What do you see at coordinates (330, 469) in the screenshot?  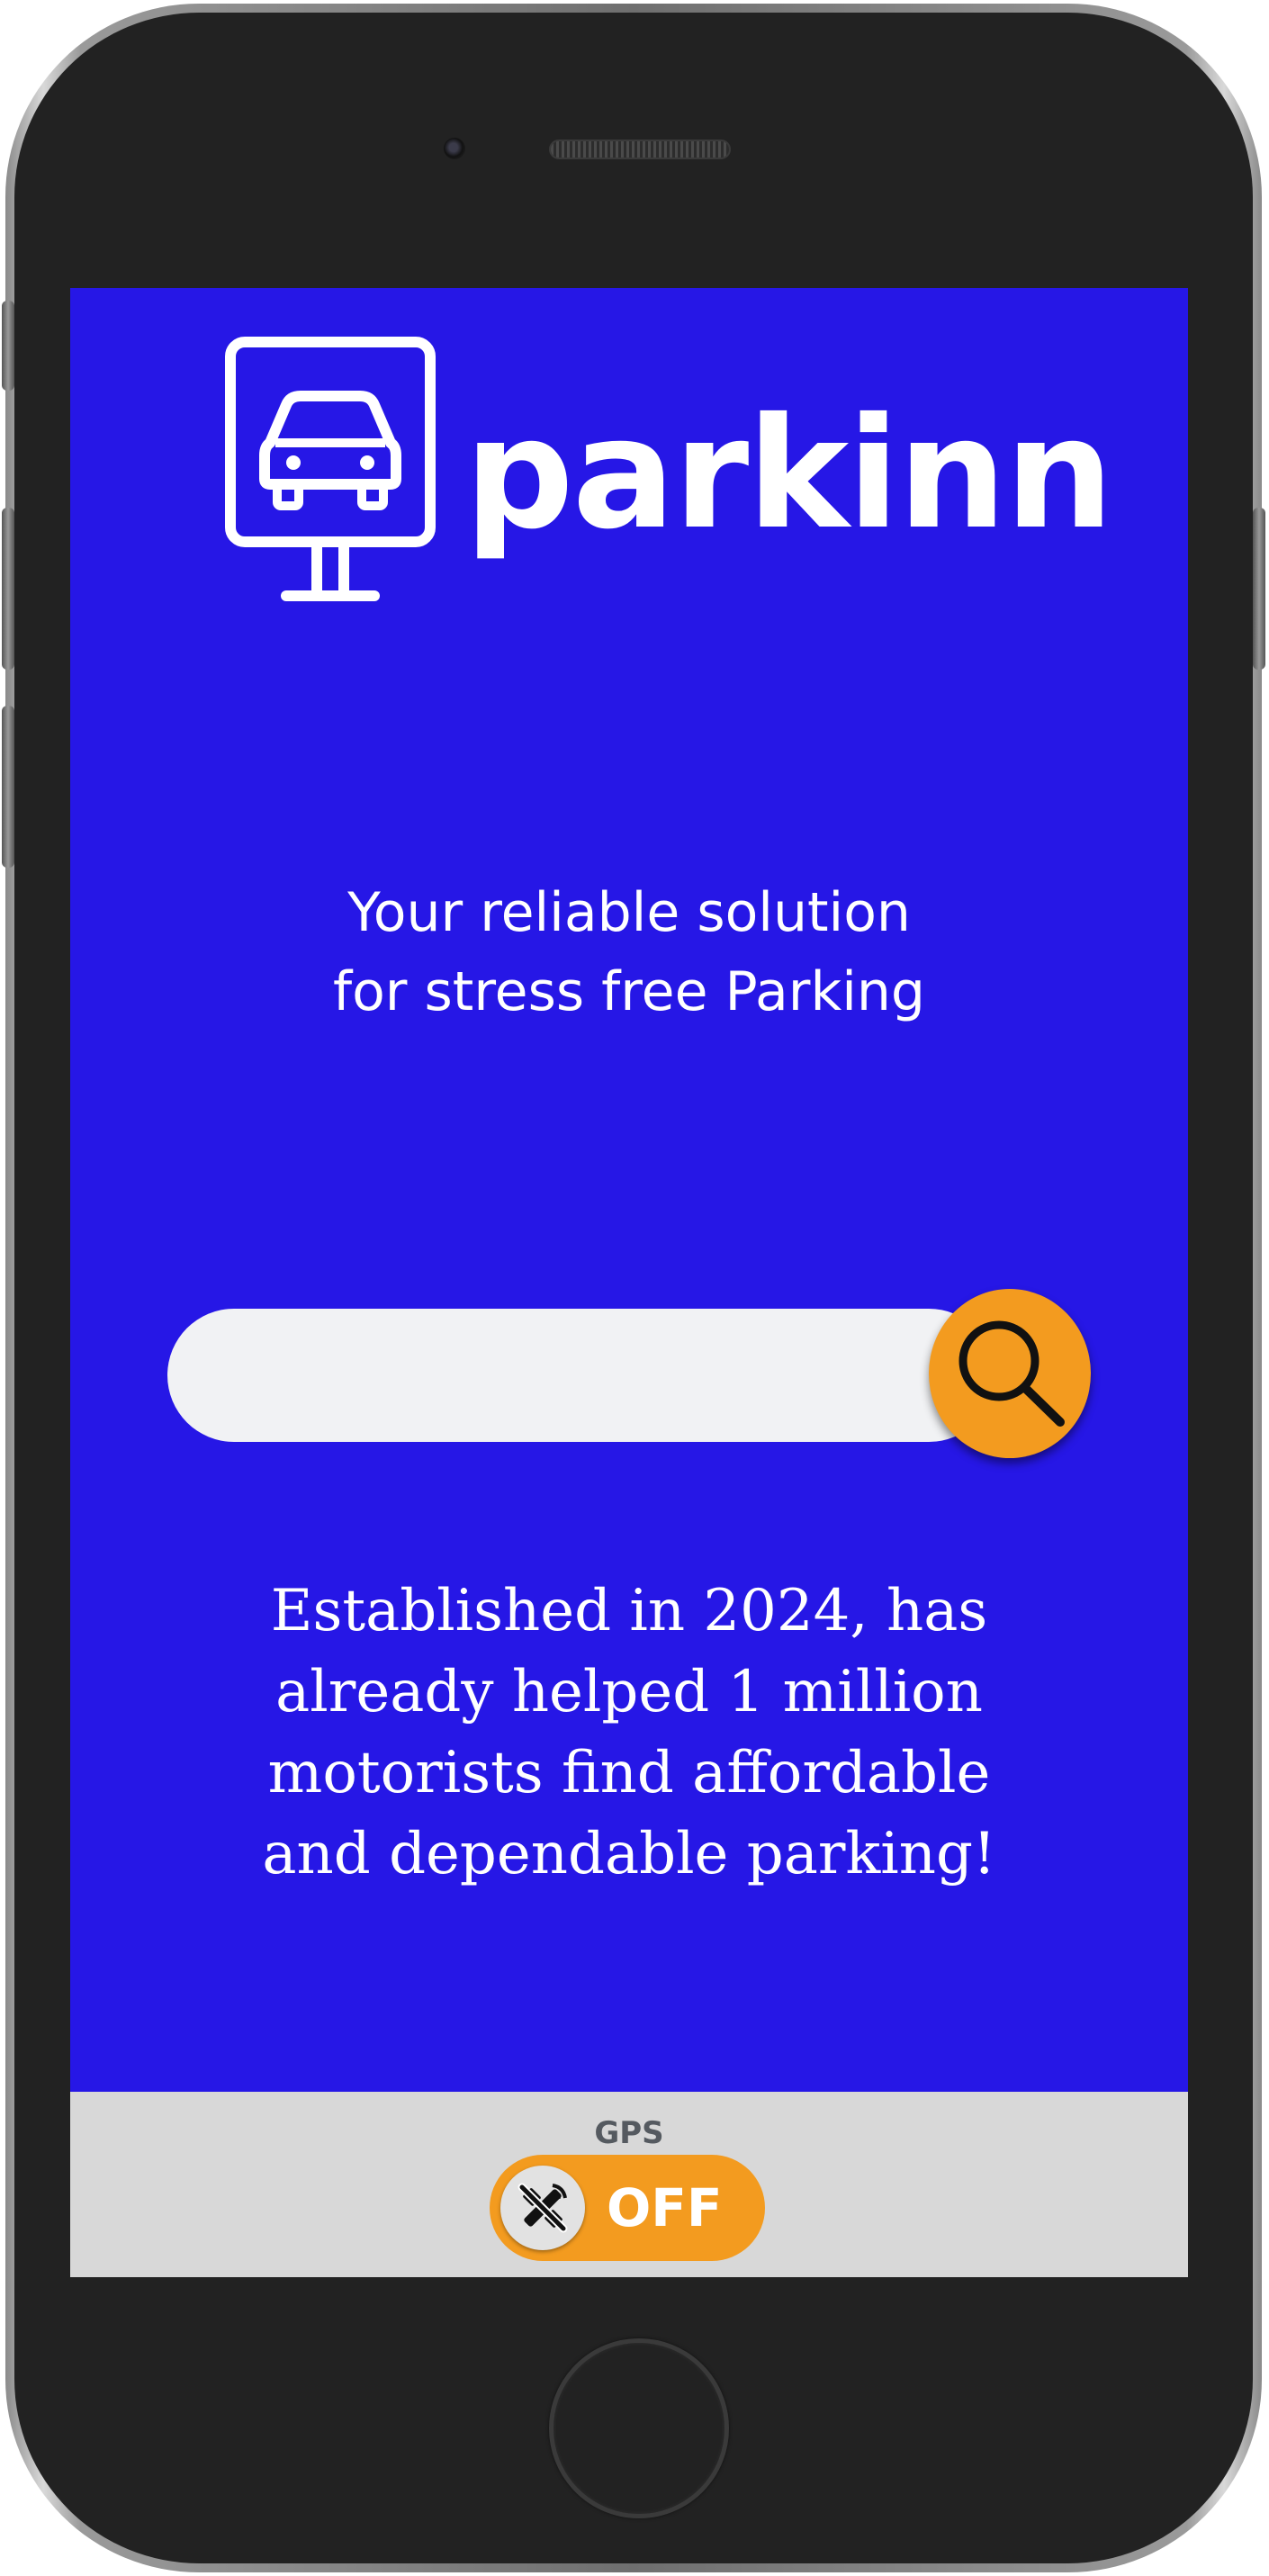 I see `car-signboard-icon` at bounding box center [330, 469].